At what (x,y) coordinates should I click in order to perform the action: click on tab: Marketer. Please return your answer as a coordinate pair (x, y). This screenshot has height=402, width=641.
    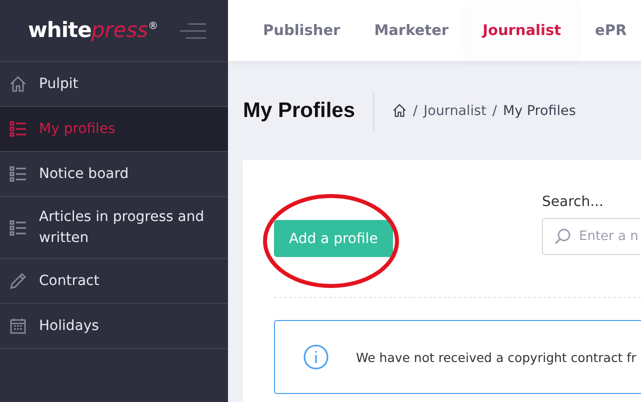
    Looking at the image, I should click on (411, 30).